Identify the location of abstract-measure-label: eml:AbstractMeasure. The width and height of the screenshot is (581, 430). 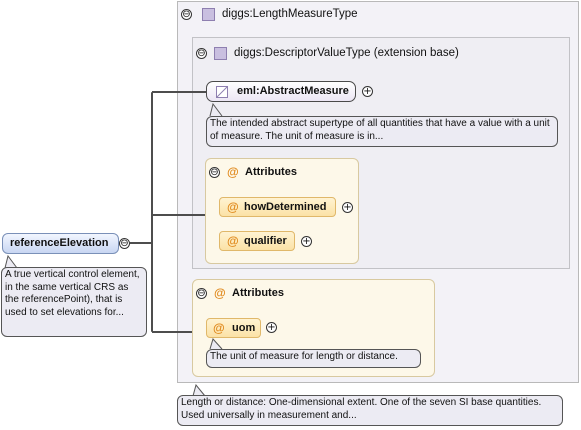
(293, 91).